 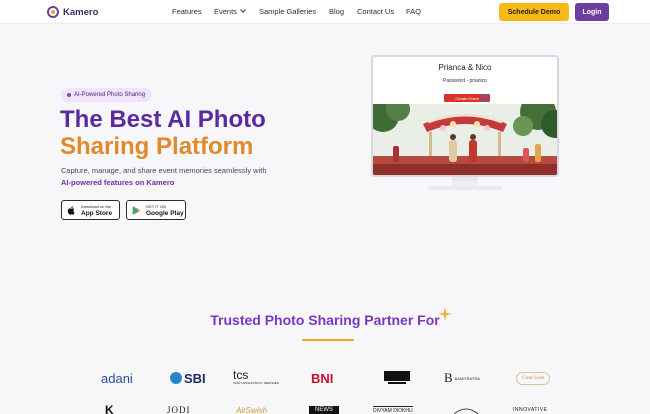 What do you see at coordinates (157, 146) in the screenshot?
I see `hero-title-line2: Sharing Platform` at bounding box center [157, 146].